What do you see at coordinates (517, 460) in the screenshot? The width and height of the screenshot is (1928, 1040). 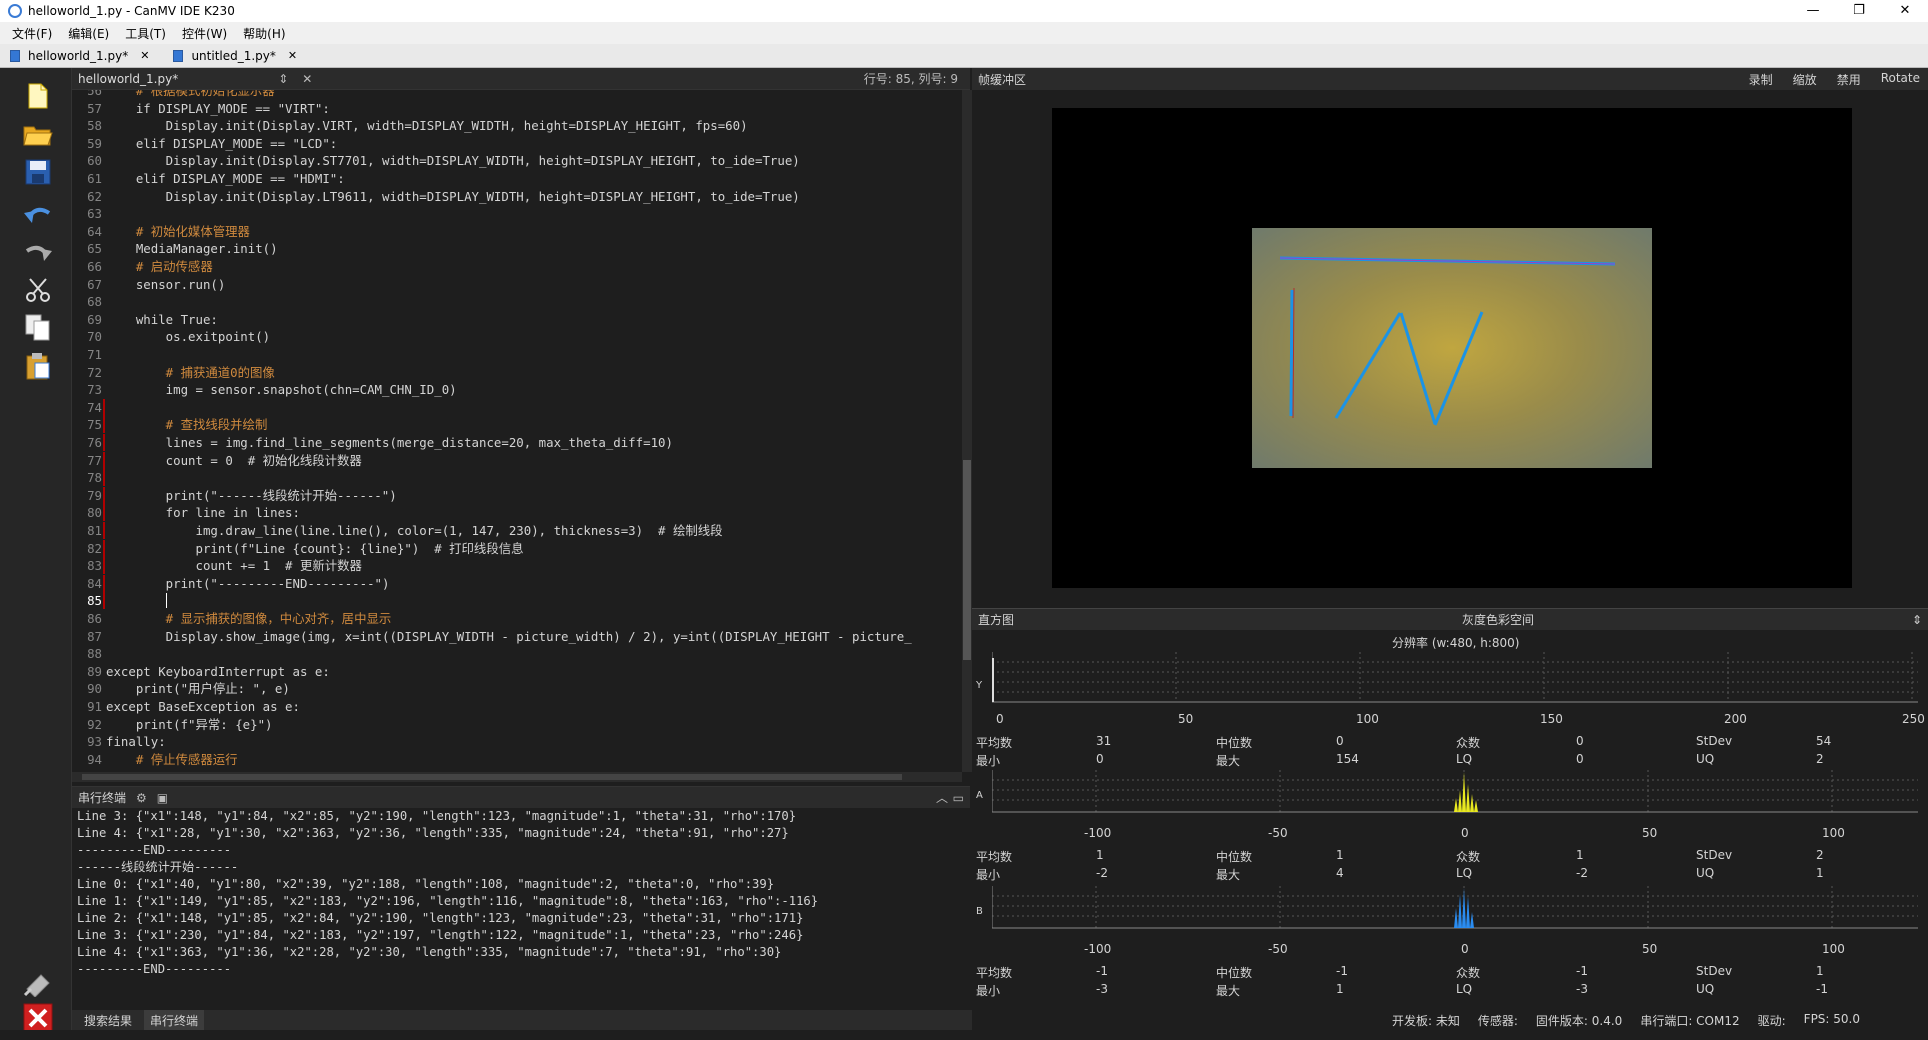 I see `code-line: 77 count = 0 # 初始化线段计数器` at bounding box center [517, 460].